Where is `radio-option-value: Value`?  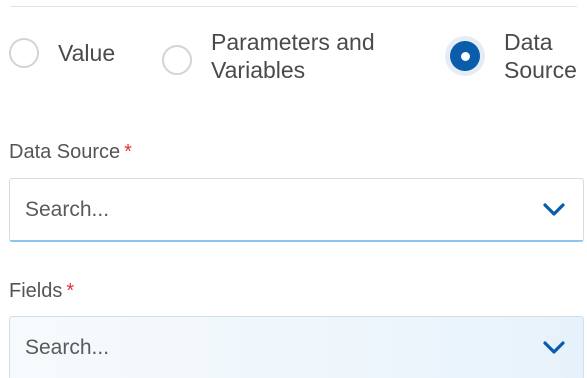 radio-option-value: Value is located at coordinates (62, 53).